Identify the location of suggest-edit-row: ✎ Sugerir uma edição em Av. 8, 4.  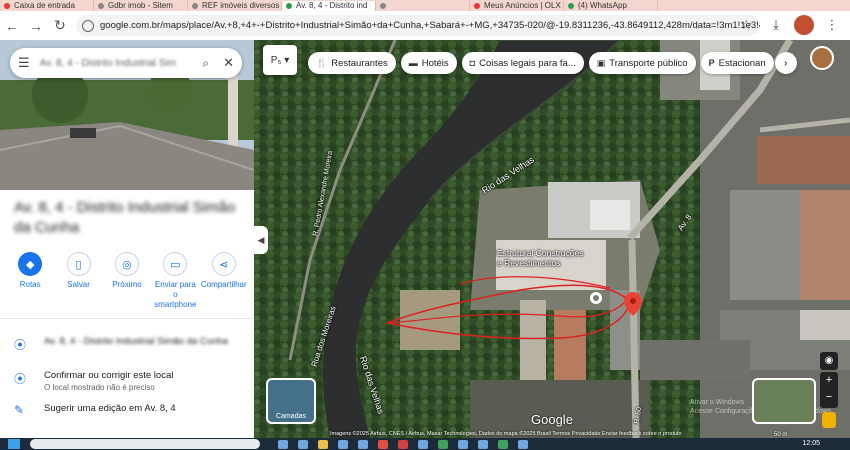
(129, 410).